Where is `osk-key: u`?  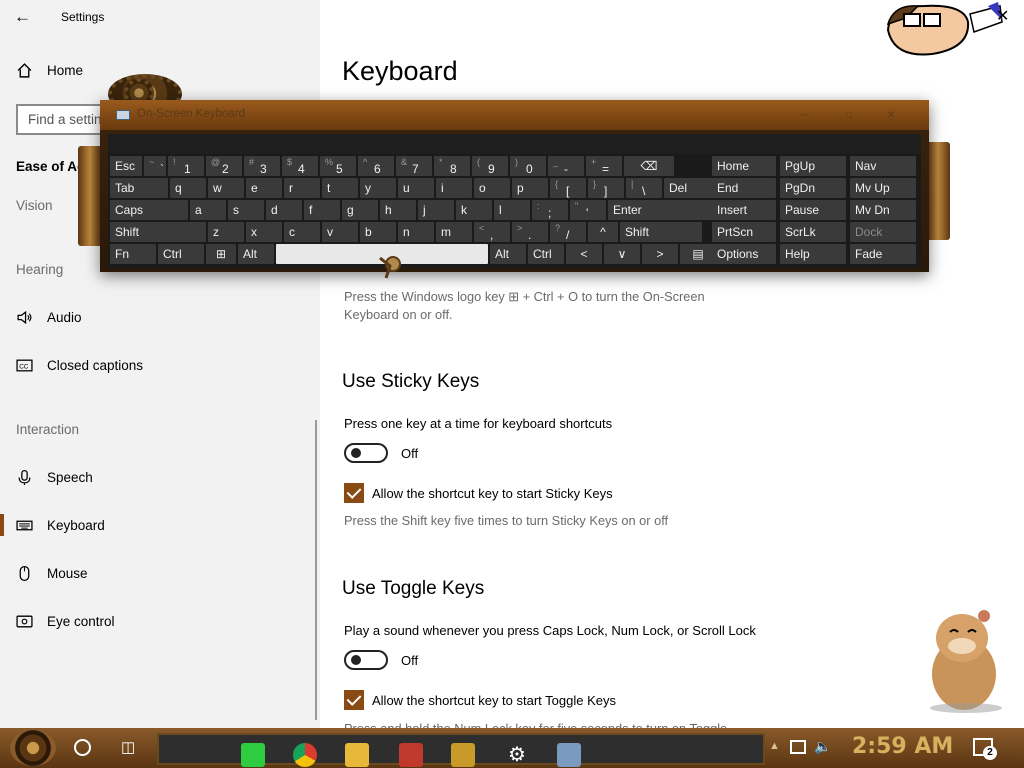 osk-key: u is located at coordinates (416, 188).